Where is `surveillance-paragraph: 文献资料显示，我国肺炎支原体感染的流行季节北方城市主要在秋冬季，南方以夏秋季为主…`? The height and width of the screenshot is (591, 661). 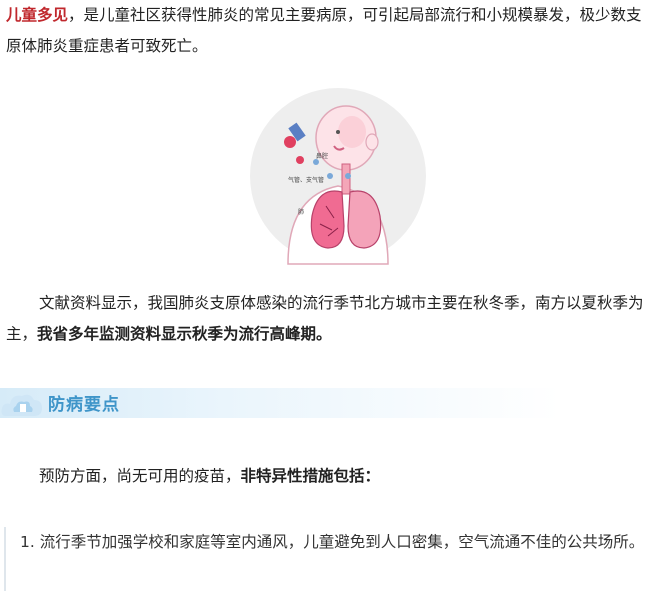 surveillance-paragraph: 文献资料显示，我国肺炎支原体感染的流行季节北方城市主要在秋冬季，南方以夏秋季为主… is located at coordinates (331, 319).